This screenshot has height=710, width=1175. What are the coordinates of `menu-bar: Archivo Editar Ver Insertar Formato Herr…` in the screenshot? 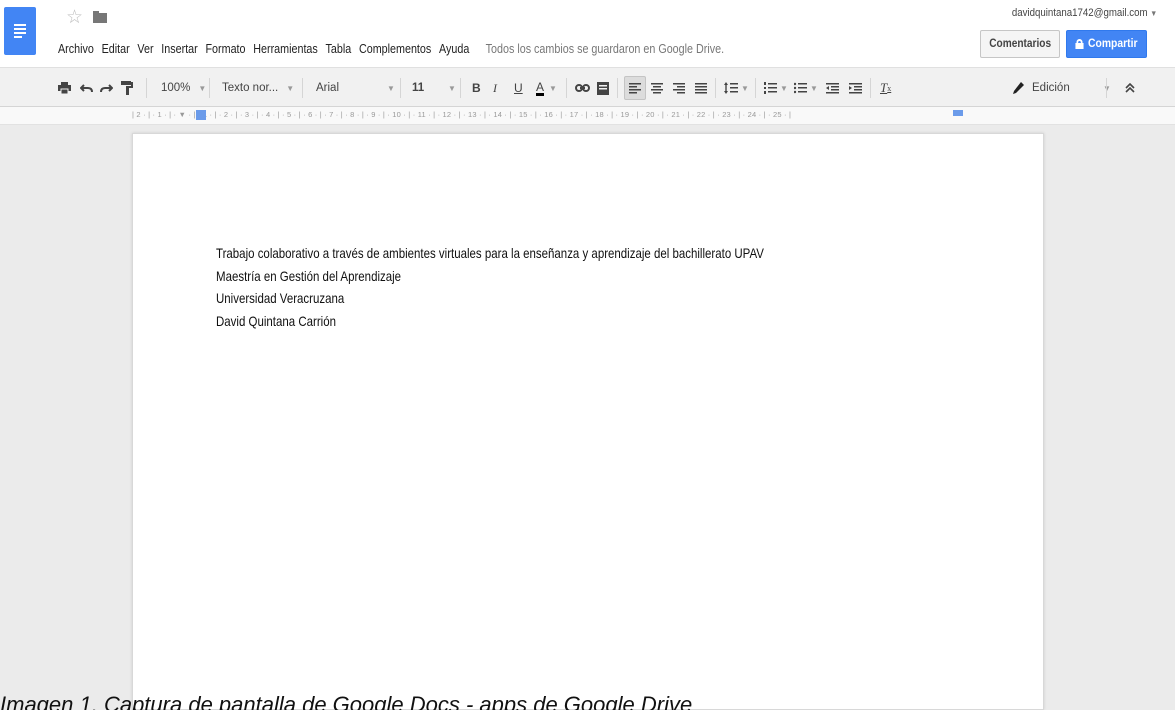 It's located at (391, 49).